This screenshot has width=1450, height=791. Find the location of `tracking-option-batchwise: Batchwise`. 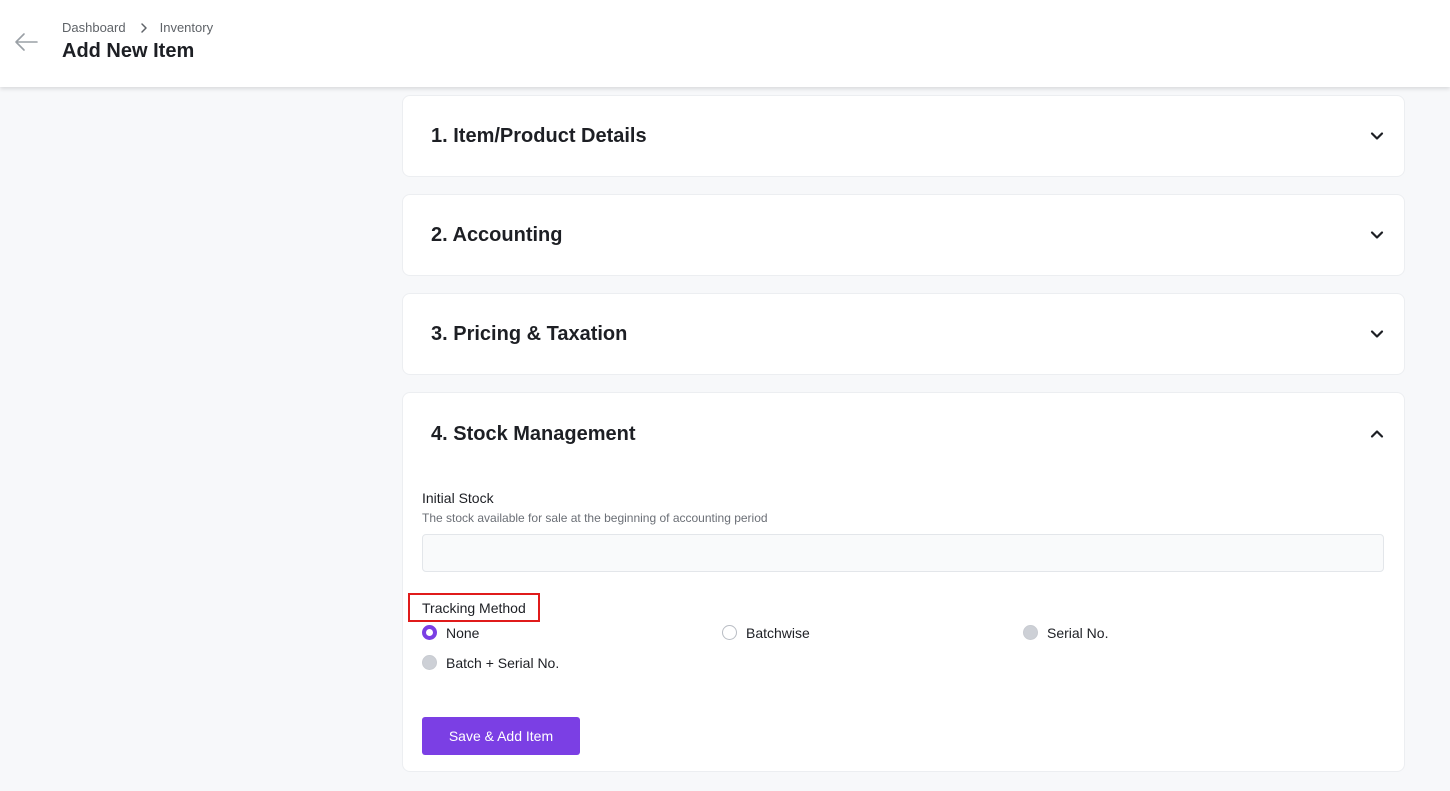

tracking-option-batchwise: Batchwise is located at coordinates (872, 632).